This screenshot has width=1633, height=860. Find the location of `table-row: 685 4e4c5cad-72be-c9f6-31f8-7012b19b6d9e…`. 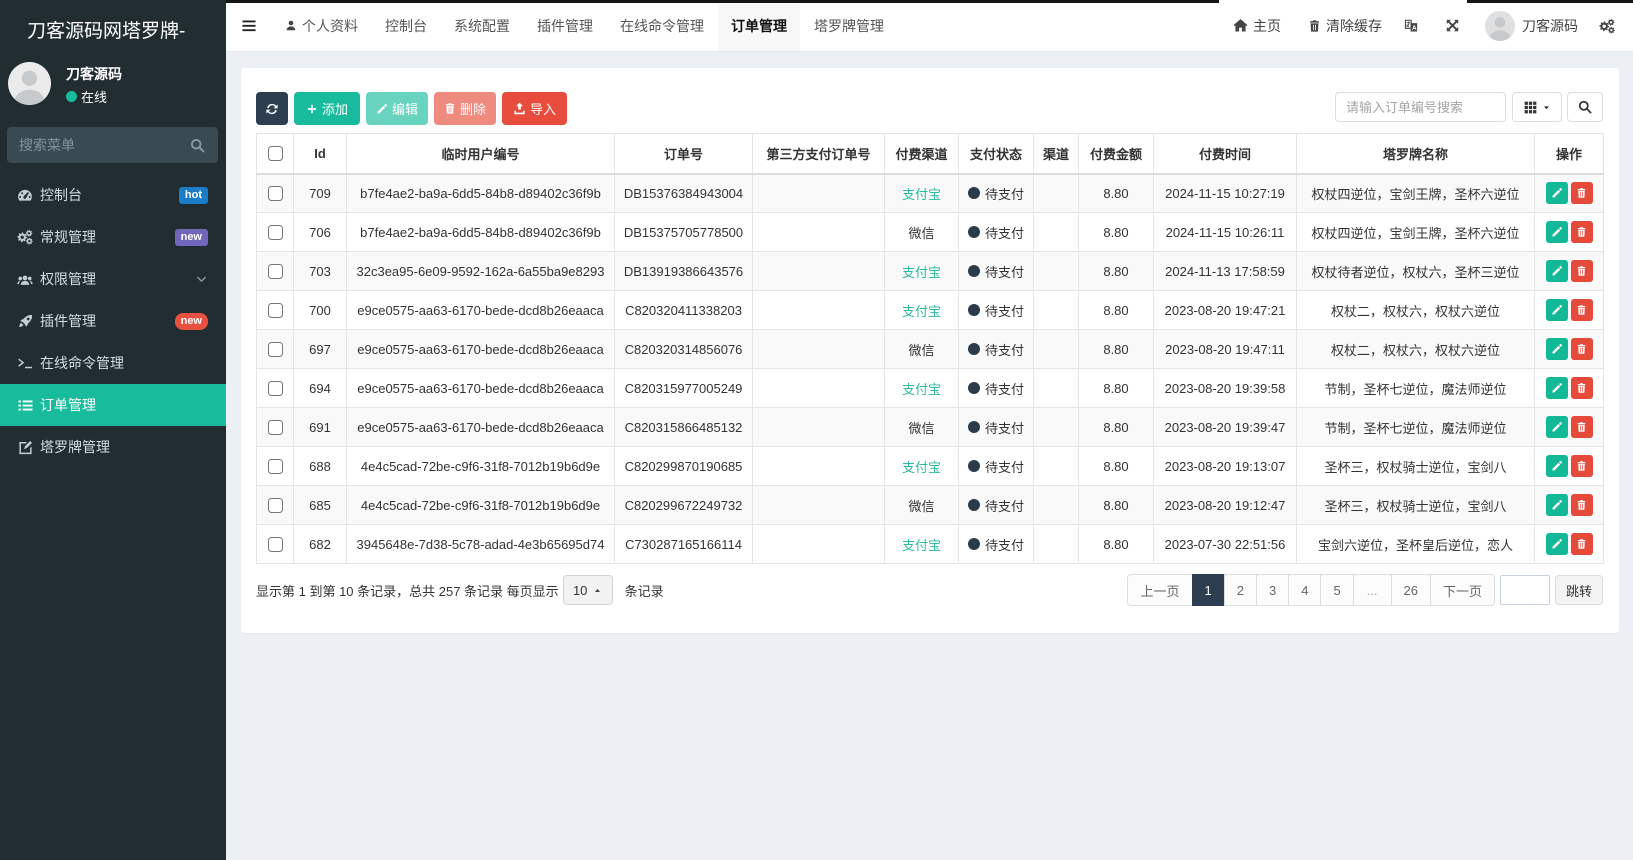

table-row: 685 4e4c5cad-72be-c9f6-31f8-7012b19b6d9e… is located at coordinates (930, 505).